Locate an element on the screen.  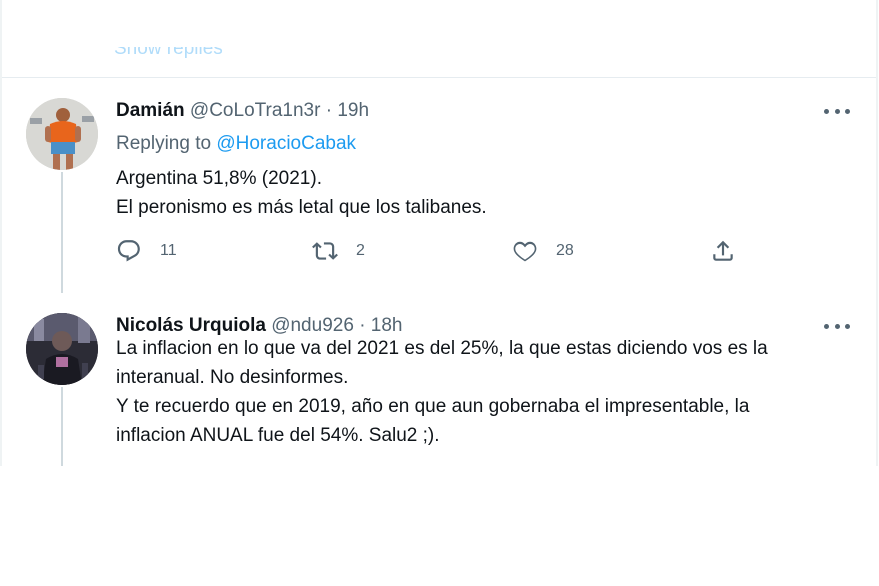
user-handle: @CoLoTra1n3r is located at coordinates (255, 110).